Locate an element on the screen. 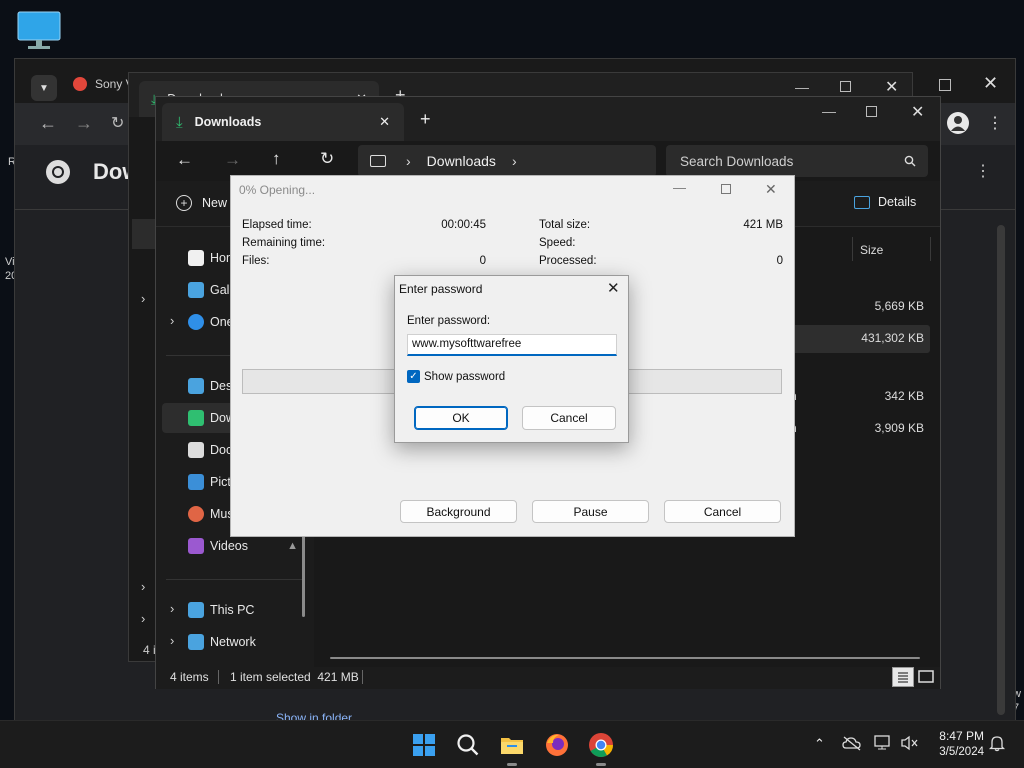 This screenshot has width=1024, height=768. status-fragment: 4 i is located at coordinates (149, 650).